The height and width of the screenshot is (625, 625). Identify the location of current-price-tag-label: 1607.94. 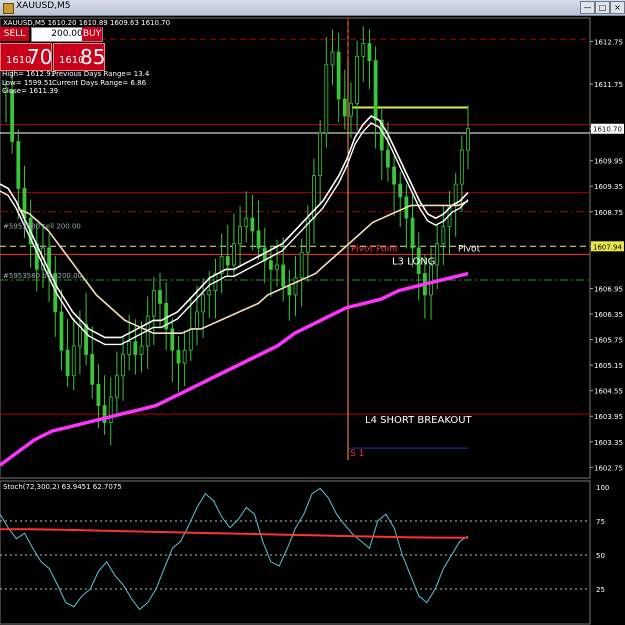
(607, 247).